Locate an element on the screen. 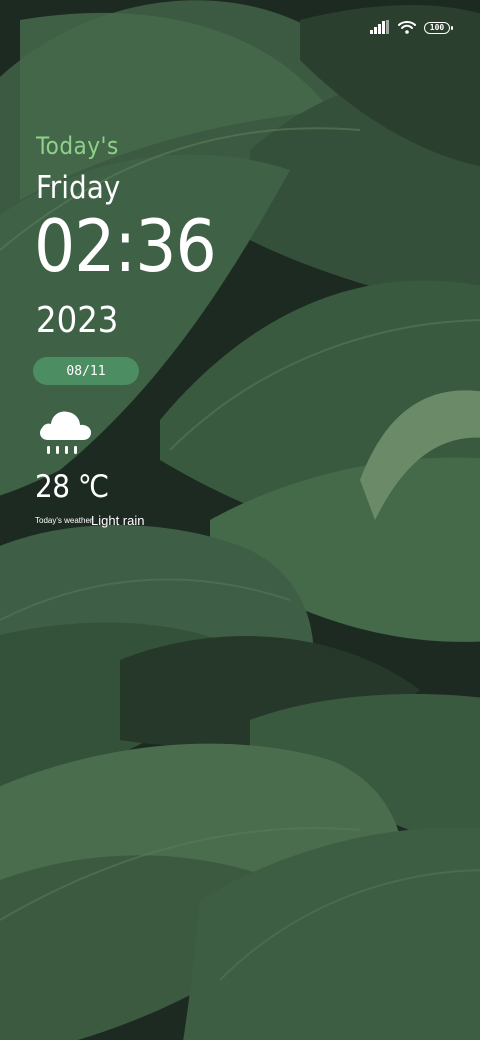 This screenshot has height=1040, width=480. signal-bars-icon is located at coordinates (380, 28).